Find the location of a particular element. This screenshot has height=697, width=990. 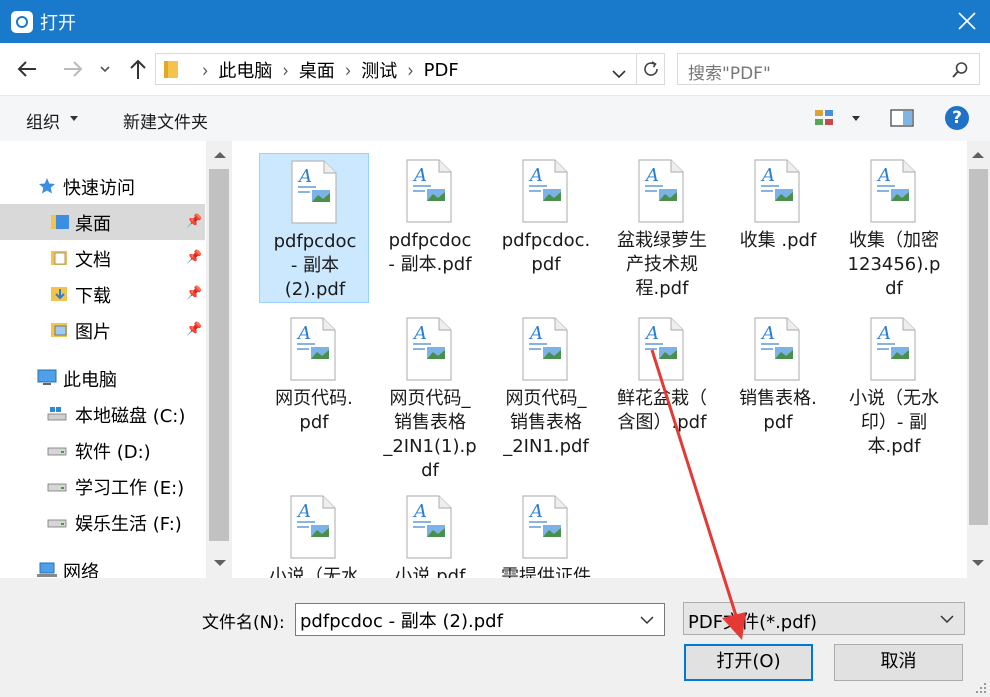

file-item: A 销售表格. pdf is located at coordinates (778, 386).